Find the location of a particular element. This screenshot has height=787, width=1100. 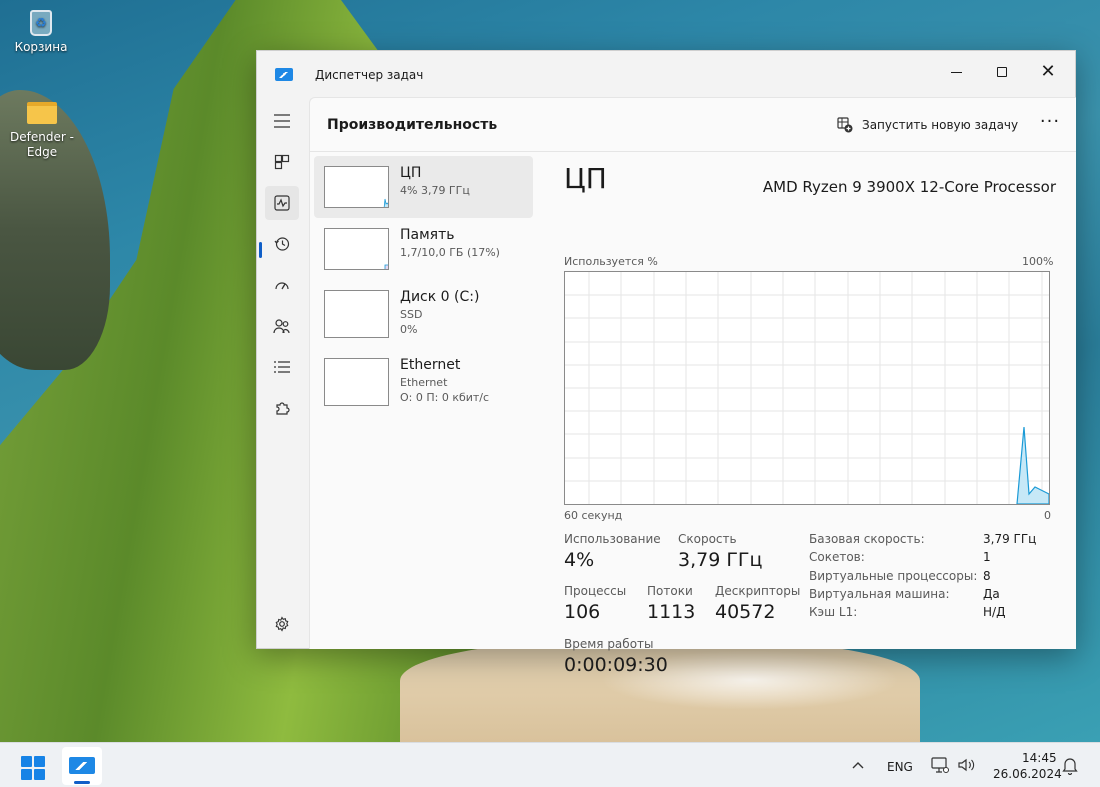

nav-details is located at coordinates (282, 367).